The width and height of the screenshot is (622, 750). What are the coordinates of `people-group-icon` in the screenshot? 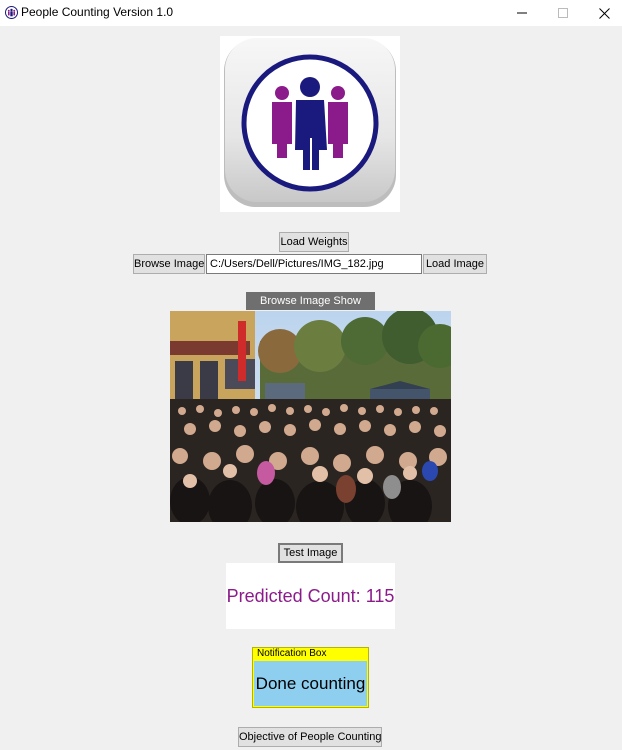 It's located at (310, 122).